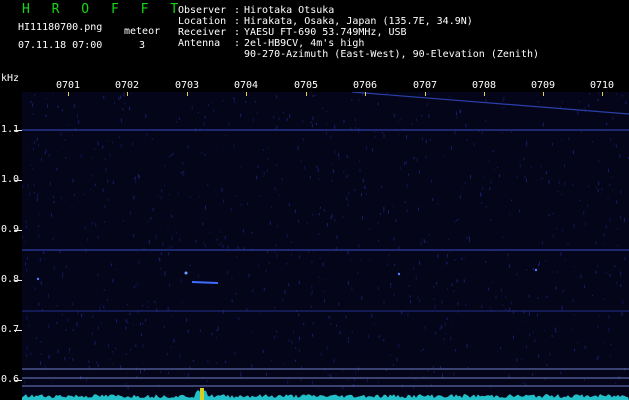  Describe the element at coordinates (358, 21) in the screenshot. I see `info-value: Hirakata, Osaka, Japan (135.7E, 34.9N)` at that location.